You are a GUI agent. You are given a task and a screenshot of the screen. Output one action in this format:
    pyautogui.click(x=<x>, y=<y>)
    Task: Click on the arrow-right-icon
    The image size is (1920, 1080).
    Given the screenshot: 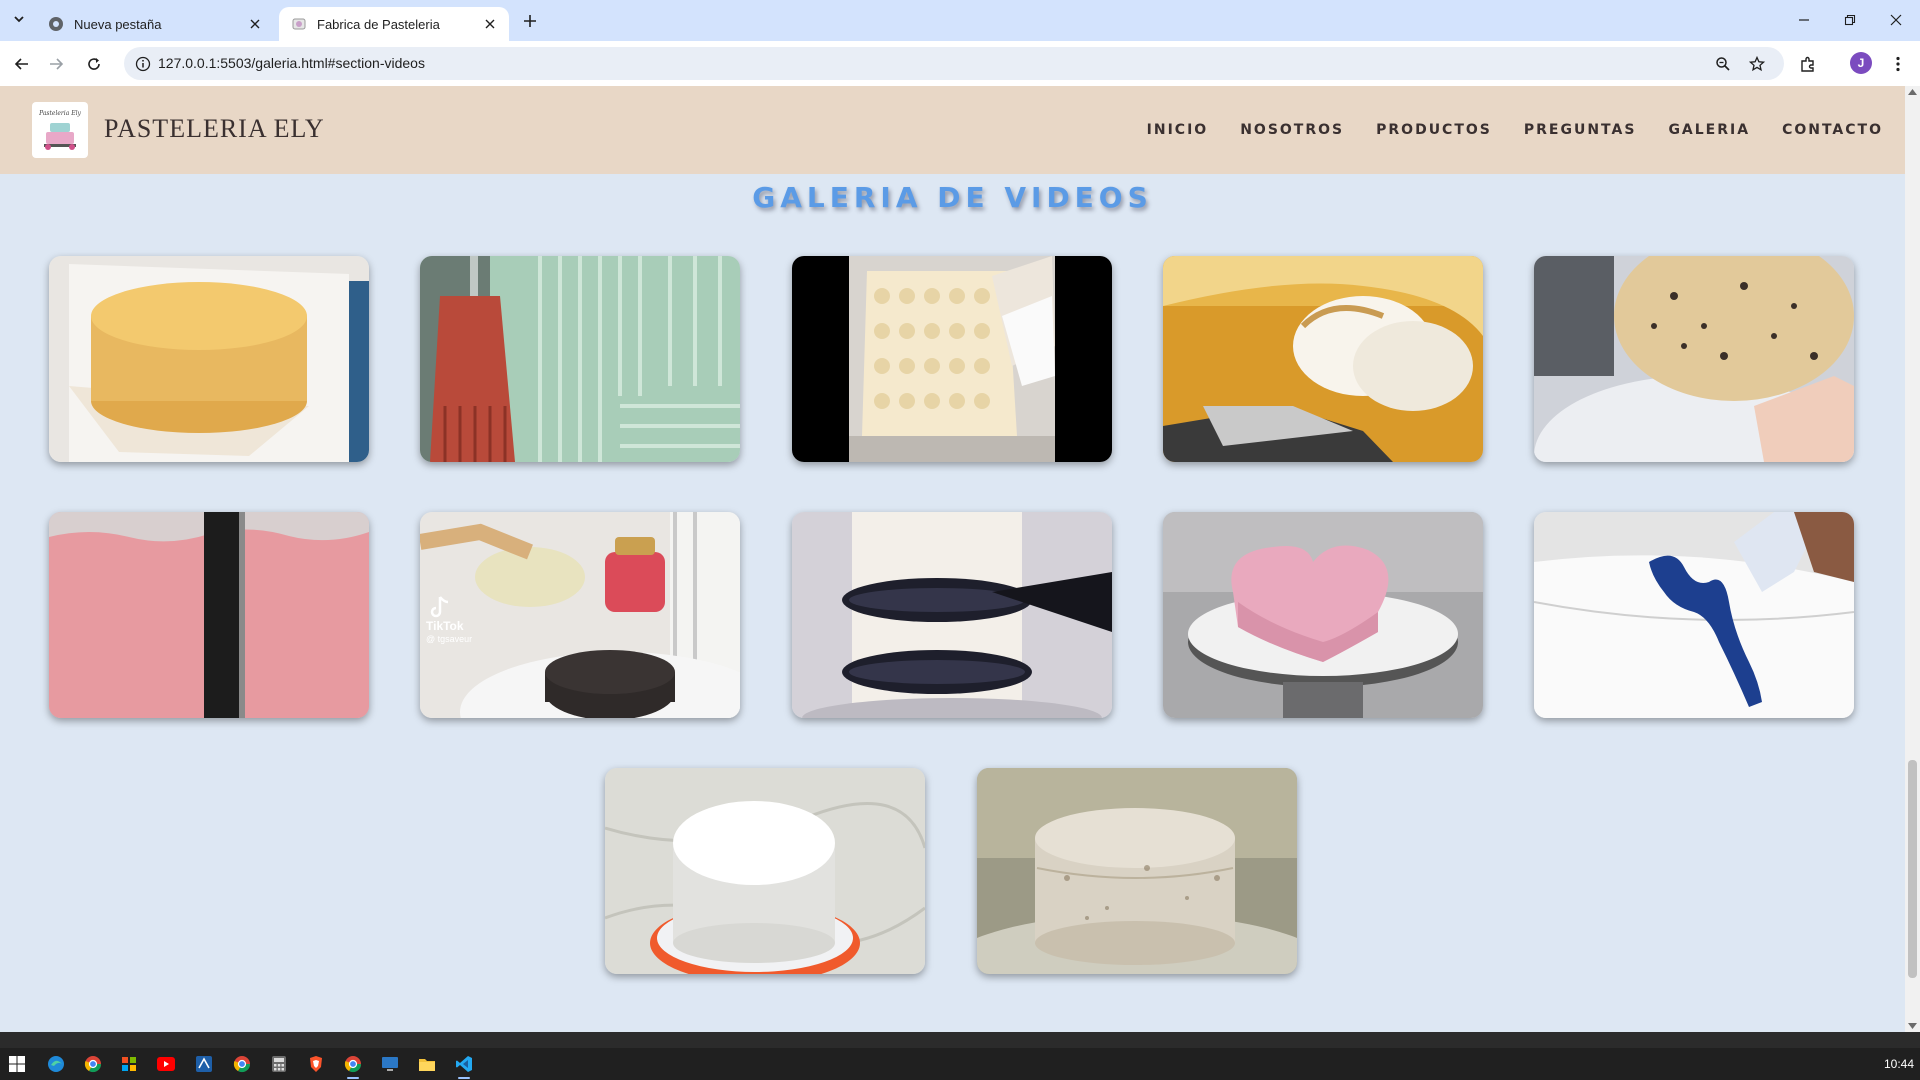 What is the action you would take?
    pyautogui.click(x=57, y=64)
    